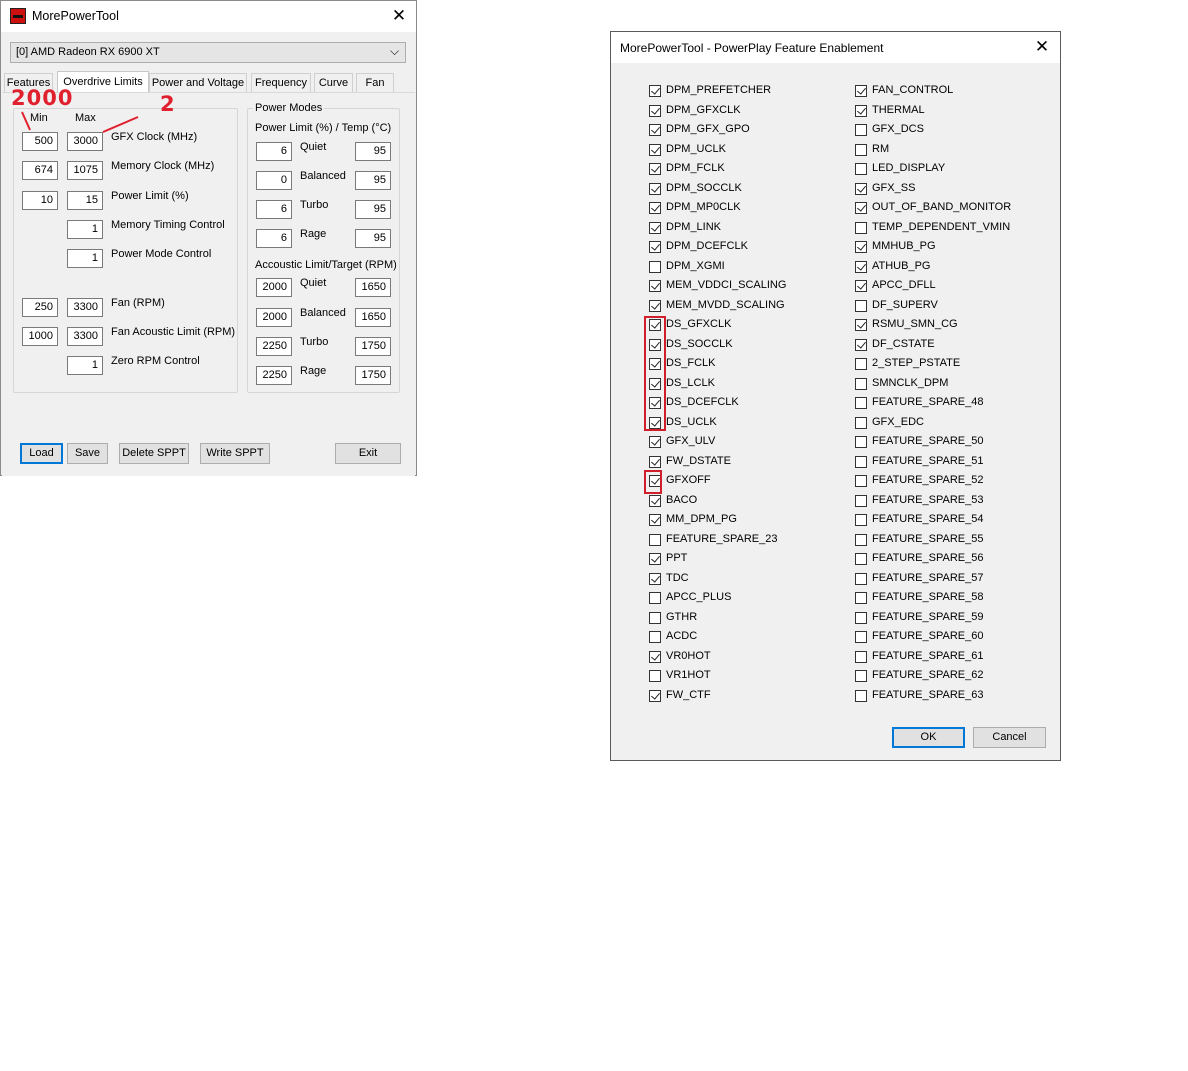  Describe the element at coordinates (40, 200) in the screenshot. I see `min-input: 10` at that location.